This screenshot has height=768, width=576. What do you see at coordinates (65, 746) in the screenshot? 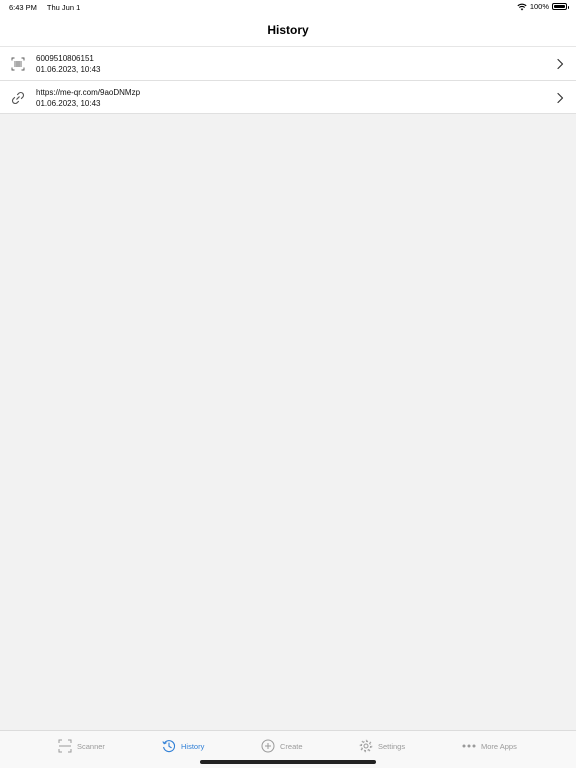
I see `scanner-icon` at bounding box center [65, 746].